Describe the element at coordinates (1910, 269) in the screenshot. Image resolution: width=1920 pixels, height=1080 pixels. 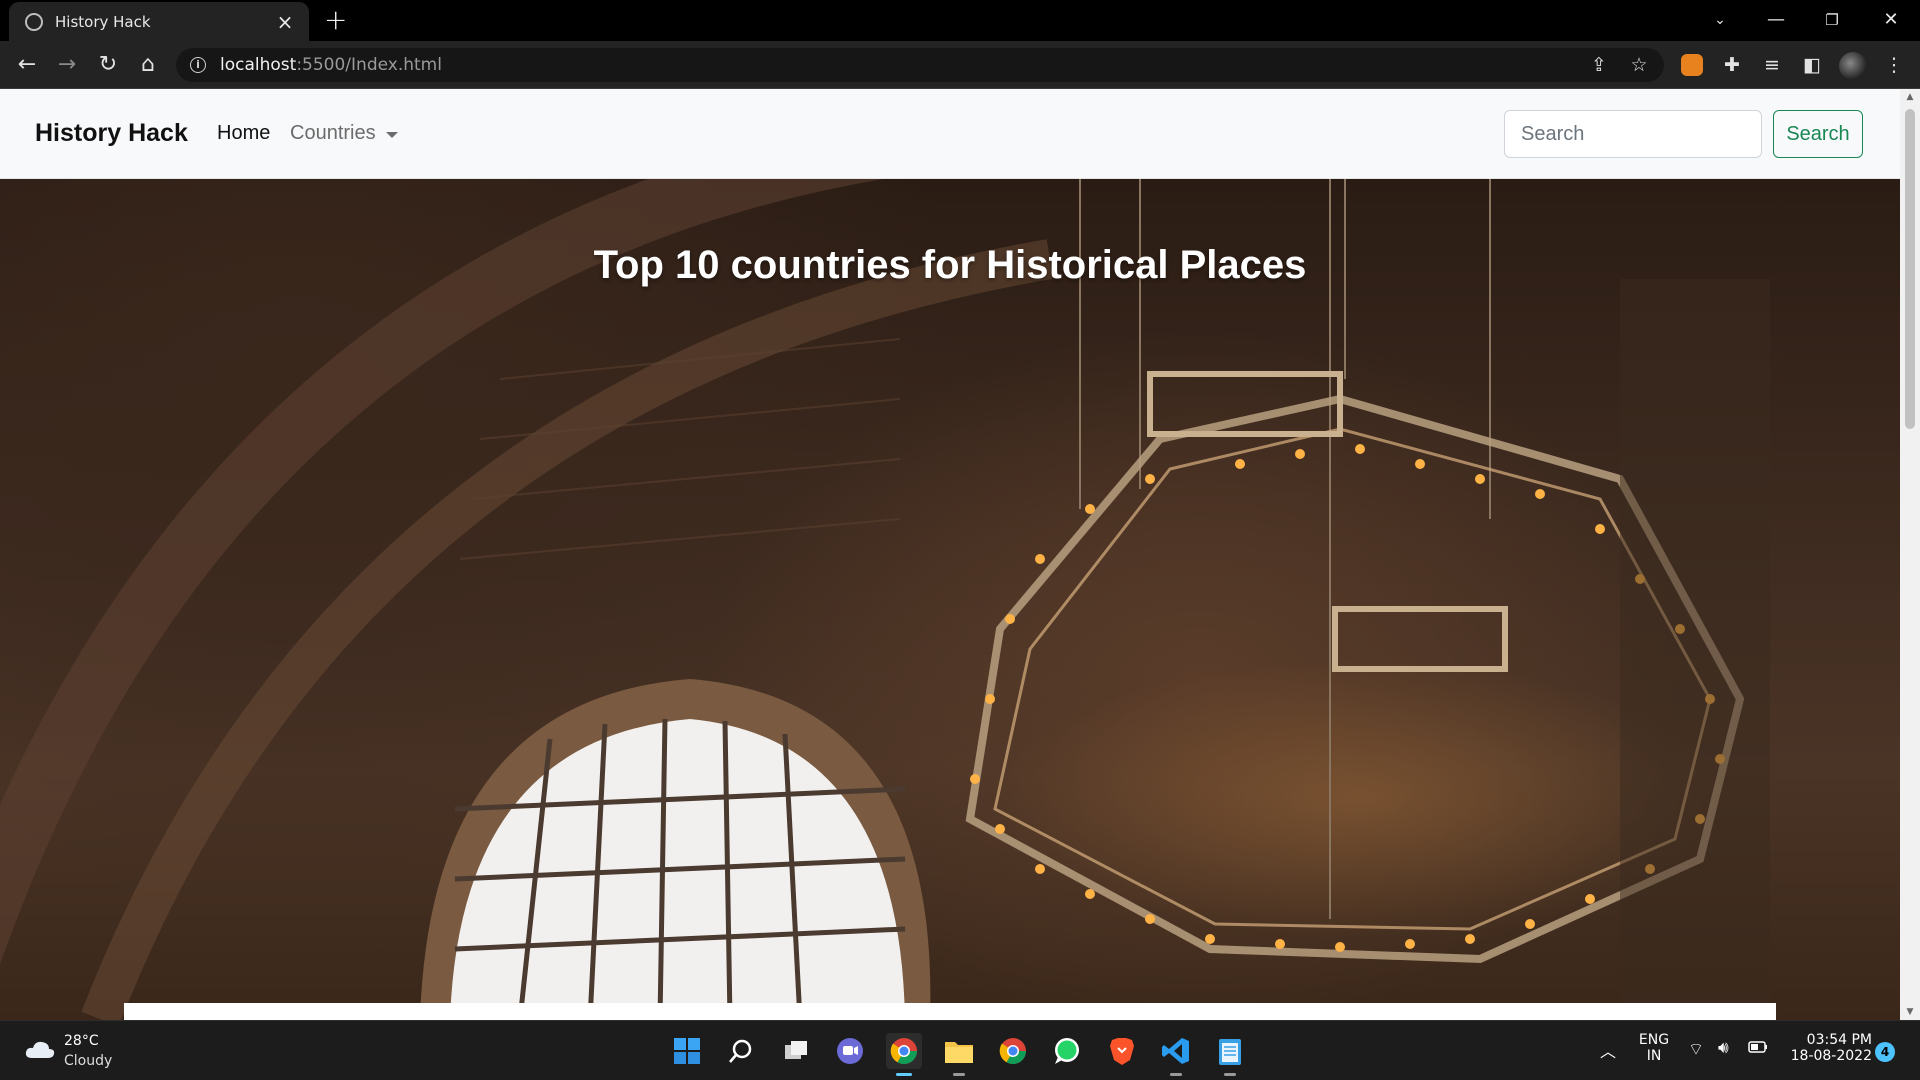
I see `scrollbar-thumb` at that location.